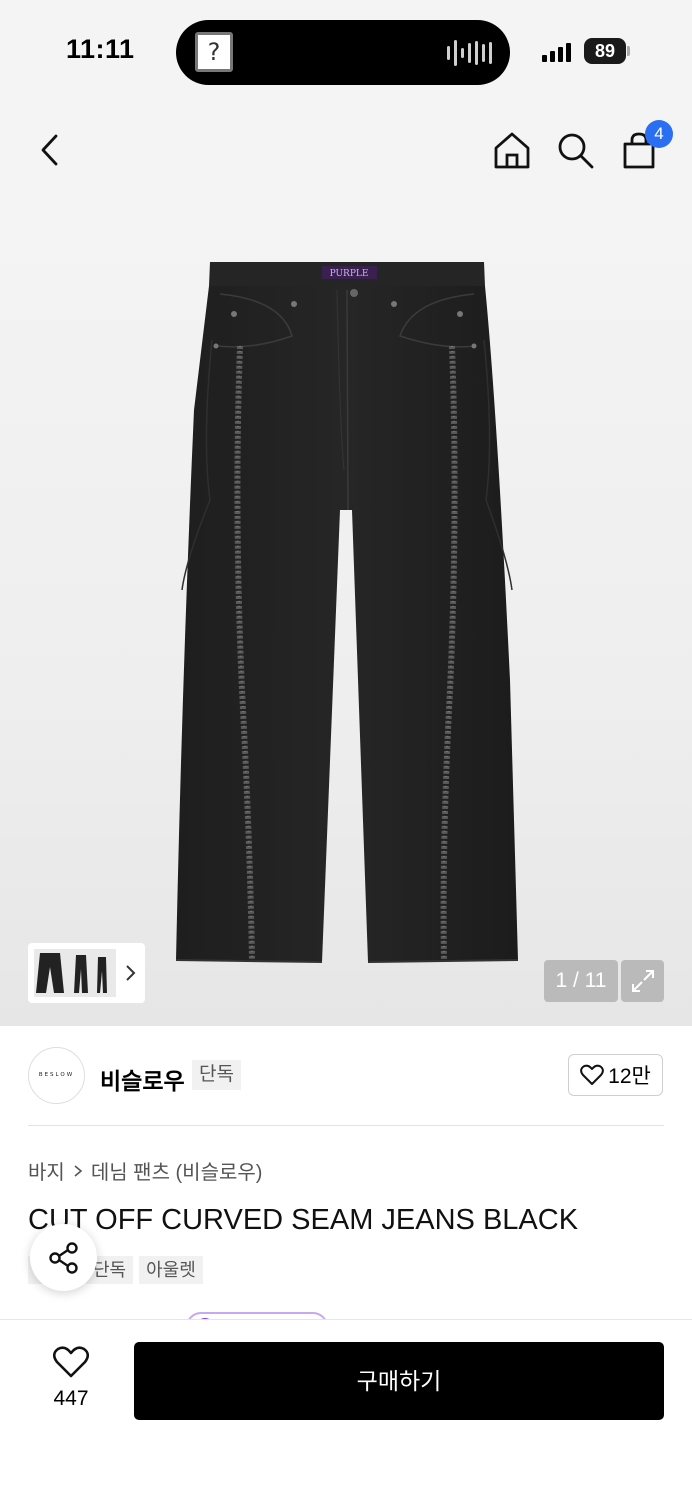  I want to click on brand-logo: BESLOW, so click(56, 1075).